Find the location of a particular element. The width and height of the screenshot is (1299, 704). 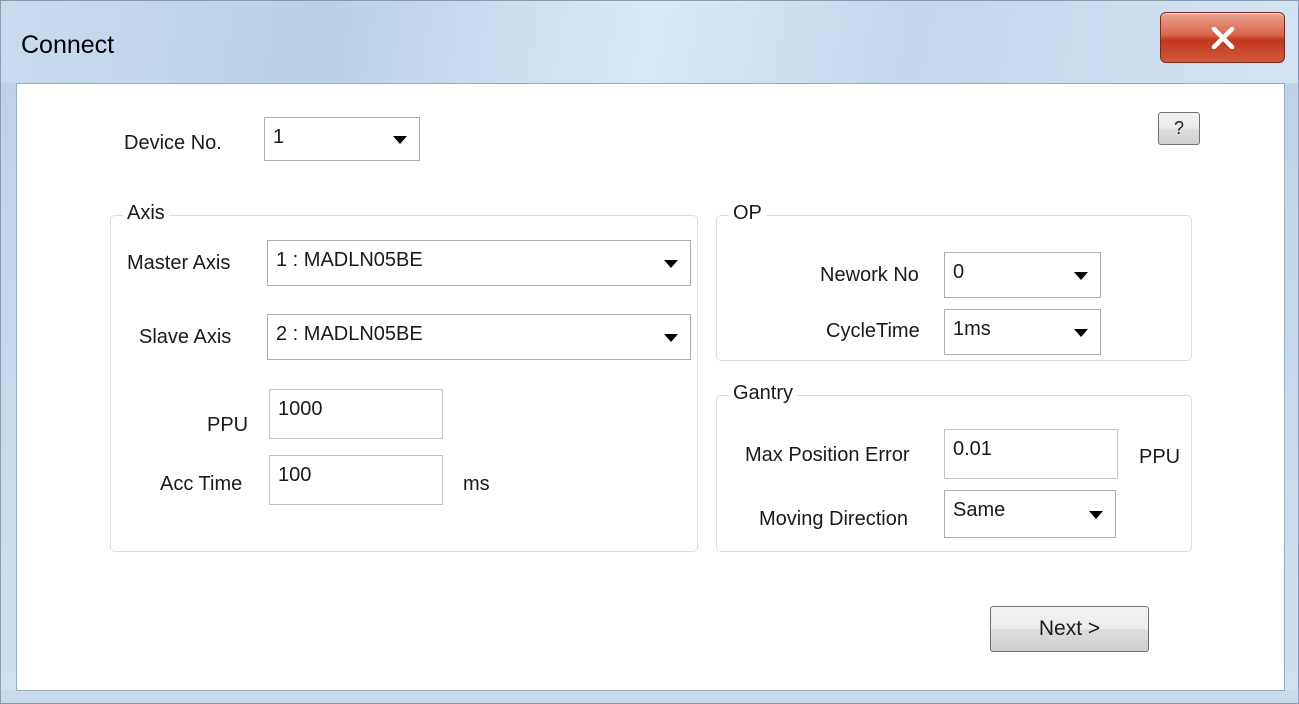

max-position-error-label: Max Position Error is located at coordinates (827, 455).